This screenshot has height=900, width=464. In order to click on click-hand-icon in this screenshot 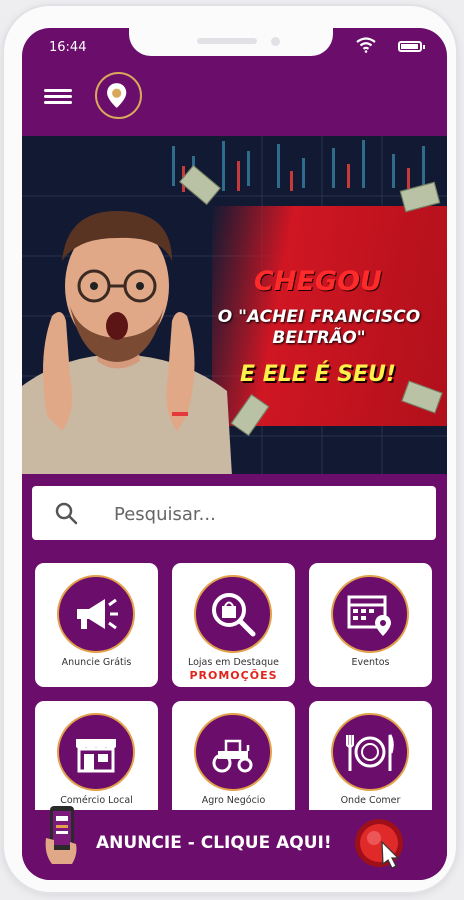, I will do `click(379, 844)`.